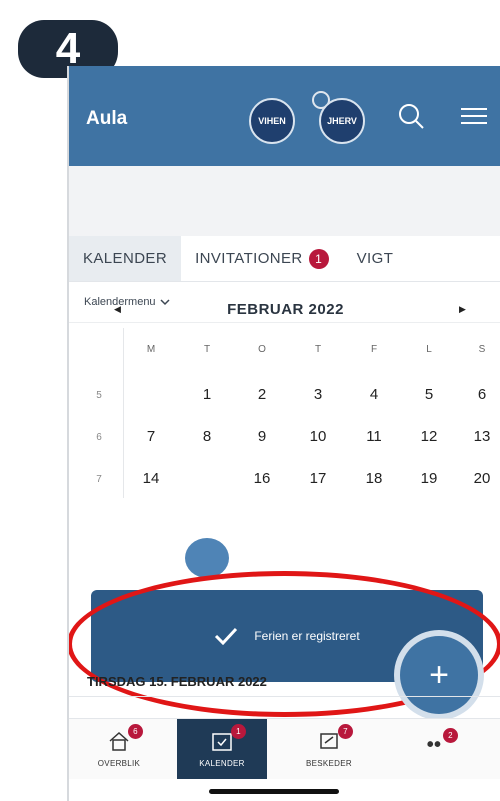 This screenshot has width=500, height=801. What do you see at coordinates (318, 478) in the screenshot?
I see `calendar-day: 17` at bounding box center [318, 478].